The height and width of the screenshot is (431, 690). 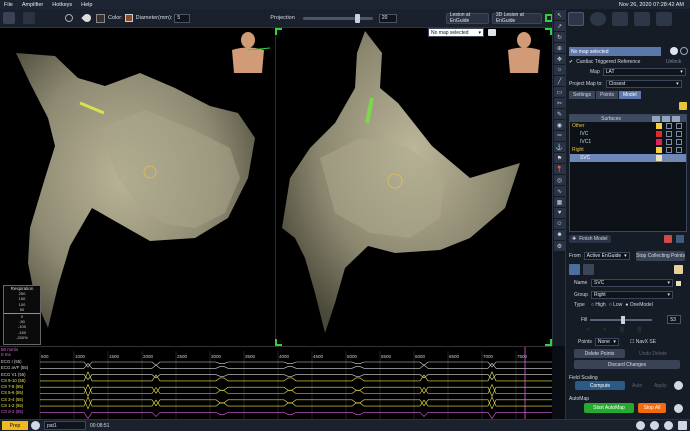 What do you see at coordinates (606, 256) in the screenshot?
I see `from-dropdown: Active EnGuide ▾` at bounding box center [606, 256].